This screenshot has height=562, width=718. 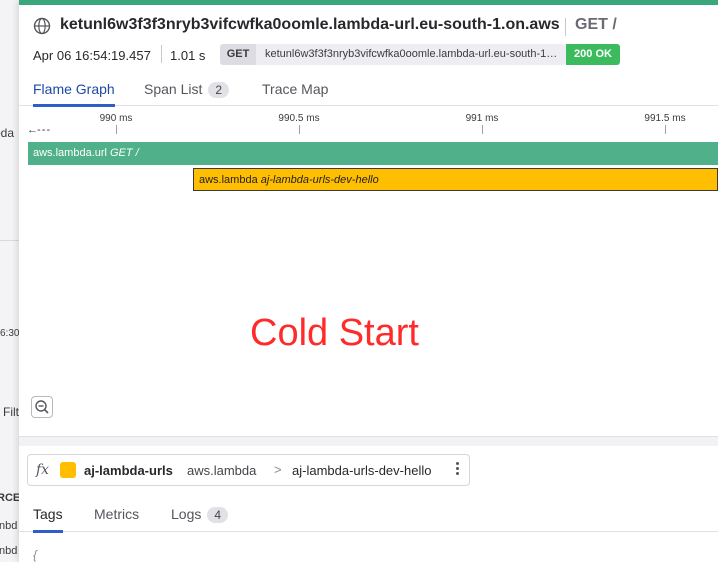 I want to click on tab-label: Span List, so click(x=173, y=89).